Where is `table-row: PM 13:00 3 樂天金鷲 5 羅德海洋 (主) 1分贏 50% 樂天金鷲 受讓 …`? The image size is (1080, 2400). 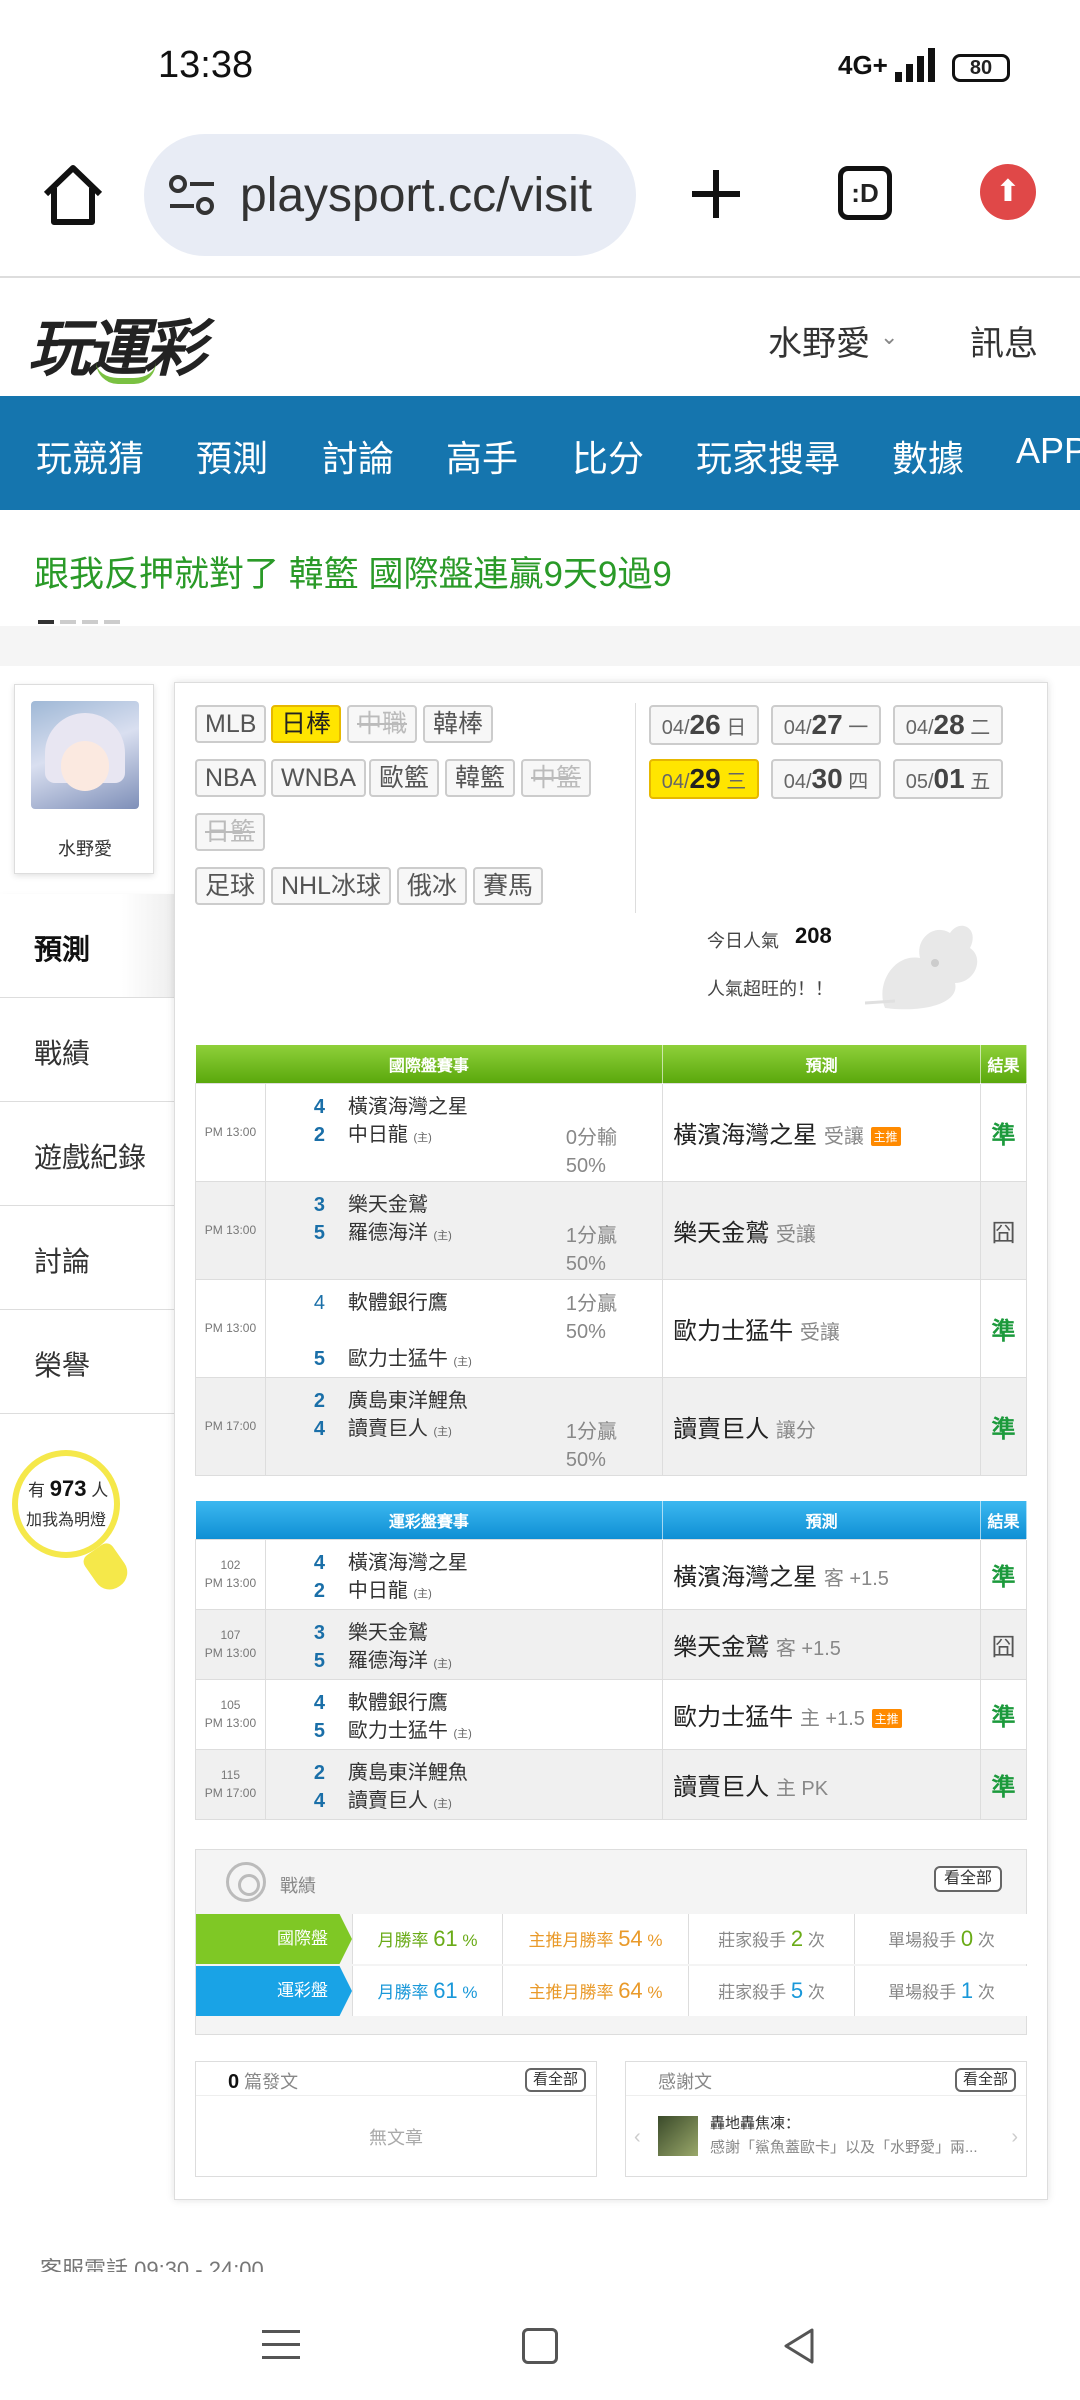 table-row: PM 13:00 3 樂天金鷲 5 羅德海洋 (主) 1分贏 50% 樂天金鷲 受讓 … is located at coordinates (611, 1230).